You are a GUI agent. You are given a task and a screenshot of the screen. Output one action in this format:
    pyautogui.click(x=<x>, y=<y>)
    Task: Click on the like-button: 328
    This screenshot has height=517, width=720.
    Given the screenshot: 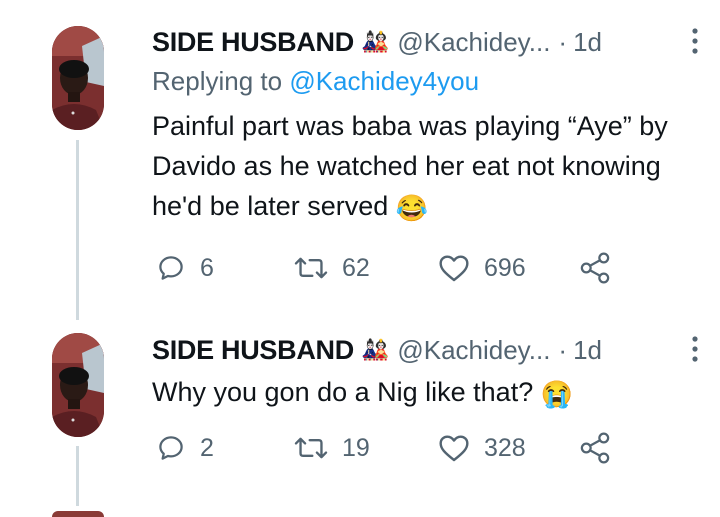 What is the action you would take?
    pyautogui.click(x=482, y=448)
    